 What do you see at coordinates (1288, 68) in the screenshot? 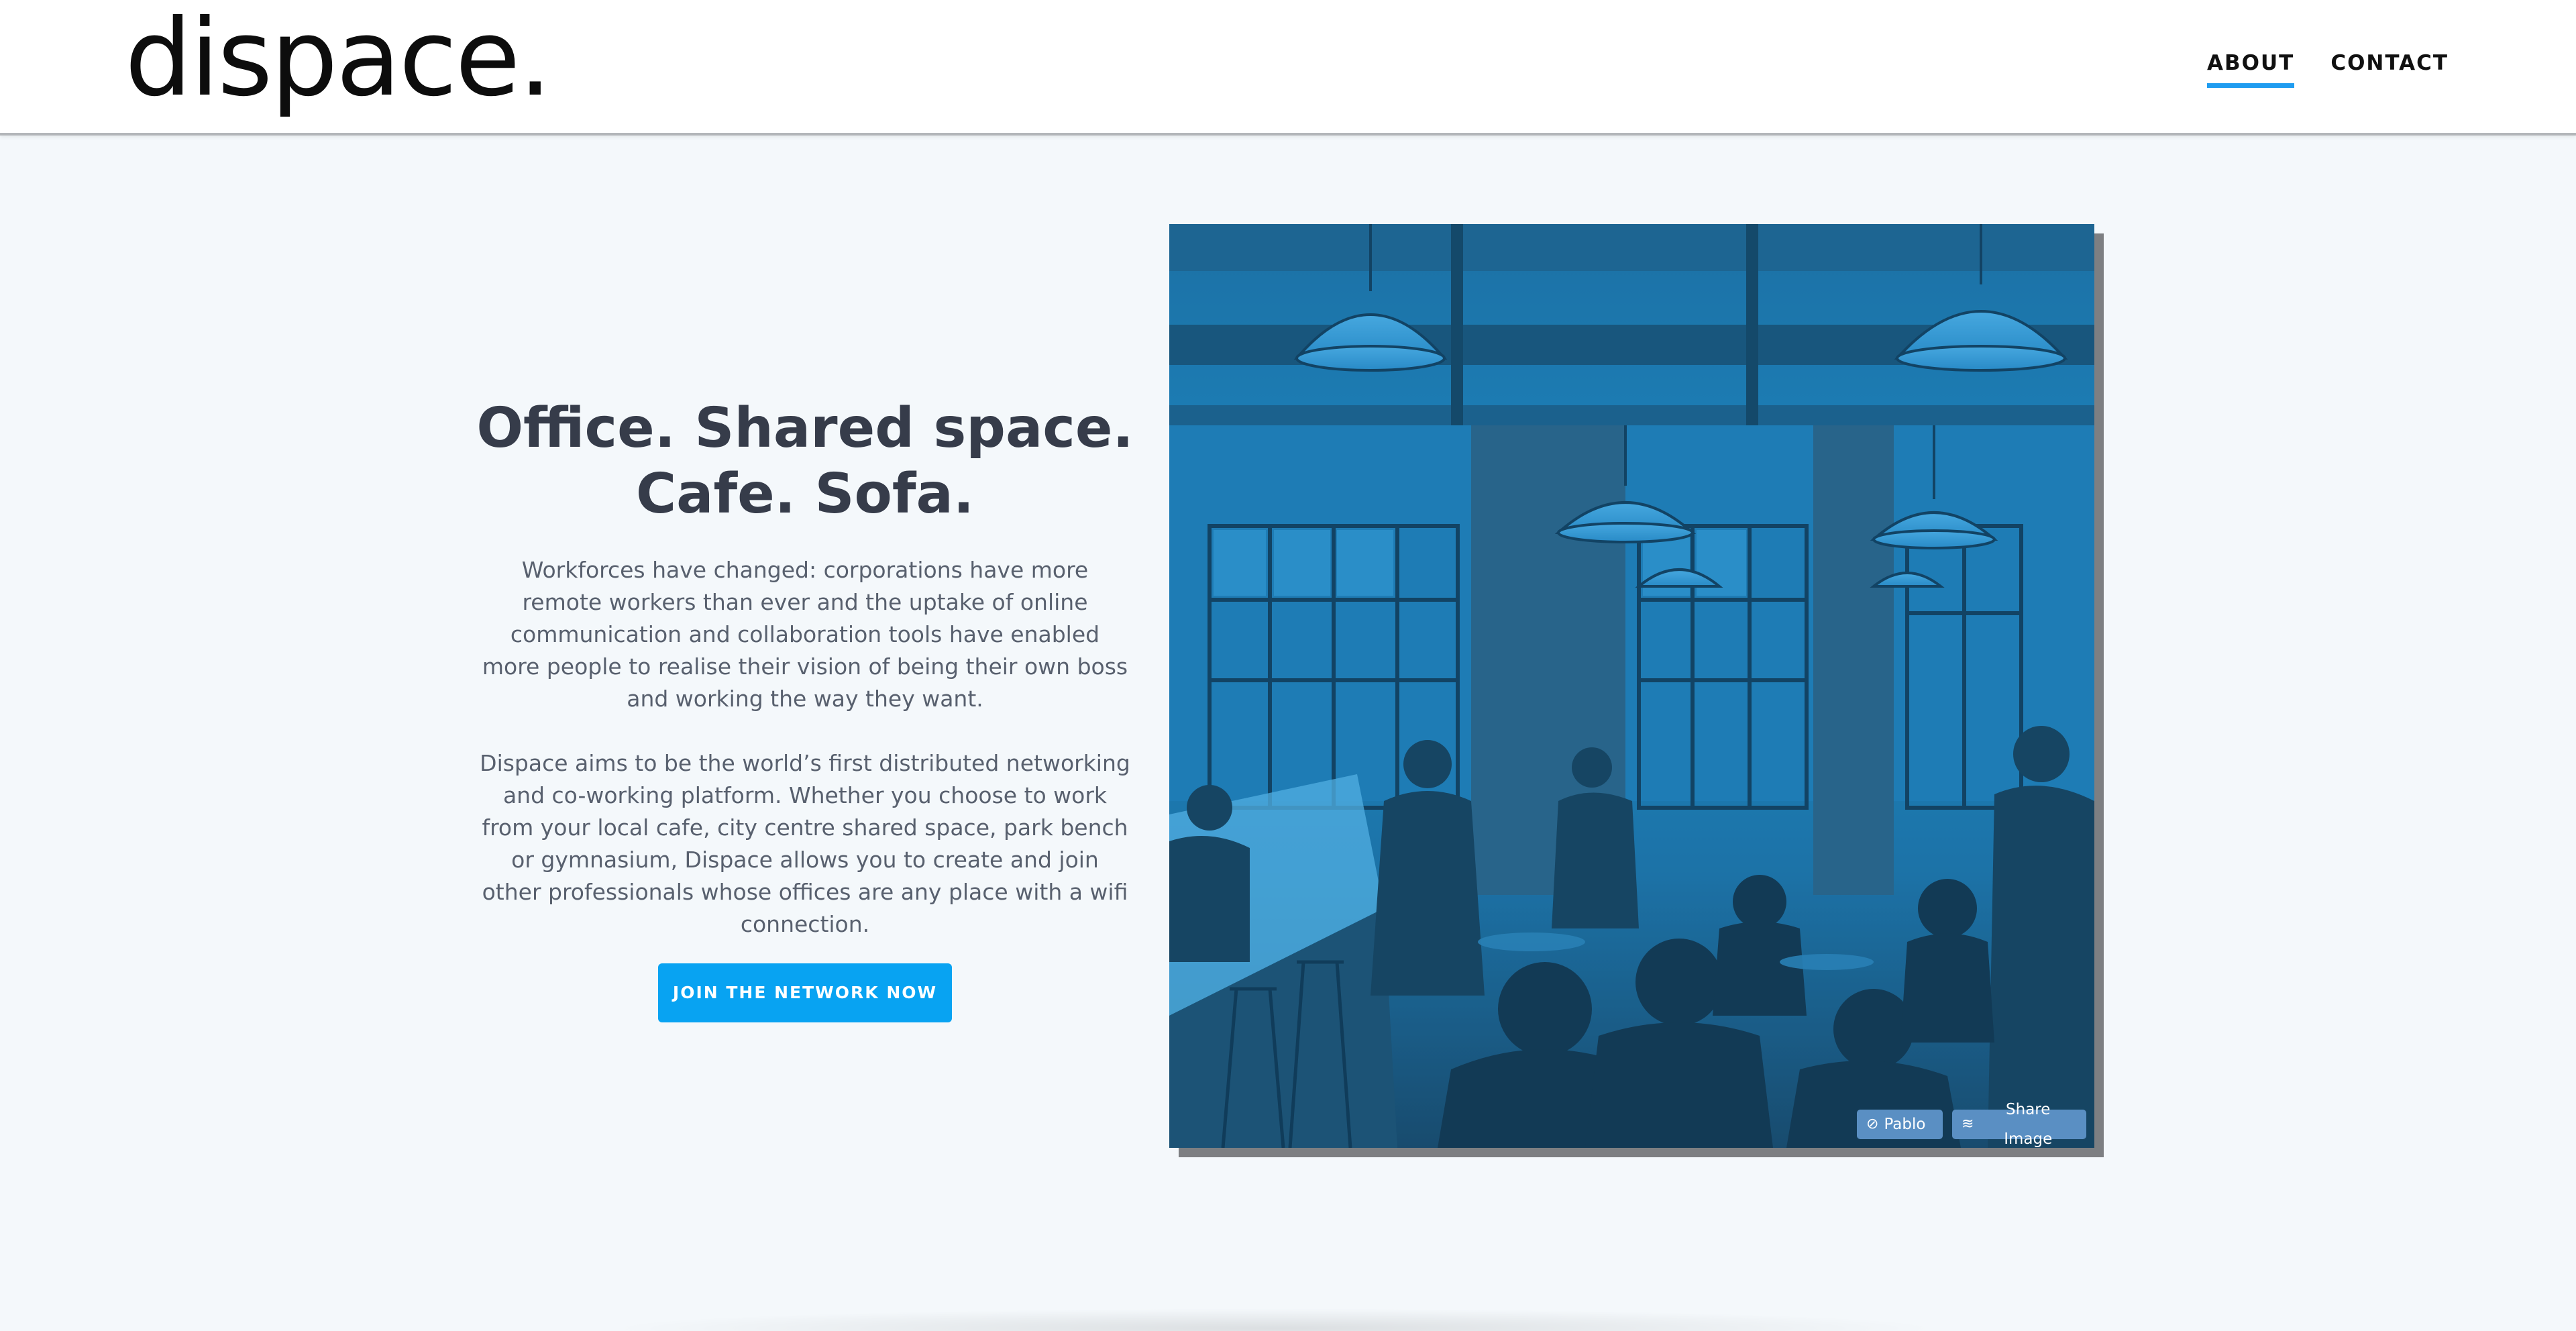
I see `site-header: dispace. ABOUT CONTACT` at bounding box center [1288, 68].